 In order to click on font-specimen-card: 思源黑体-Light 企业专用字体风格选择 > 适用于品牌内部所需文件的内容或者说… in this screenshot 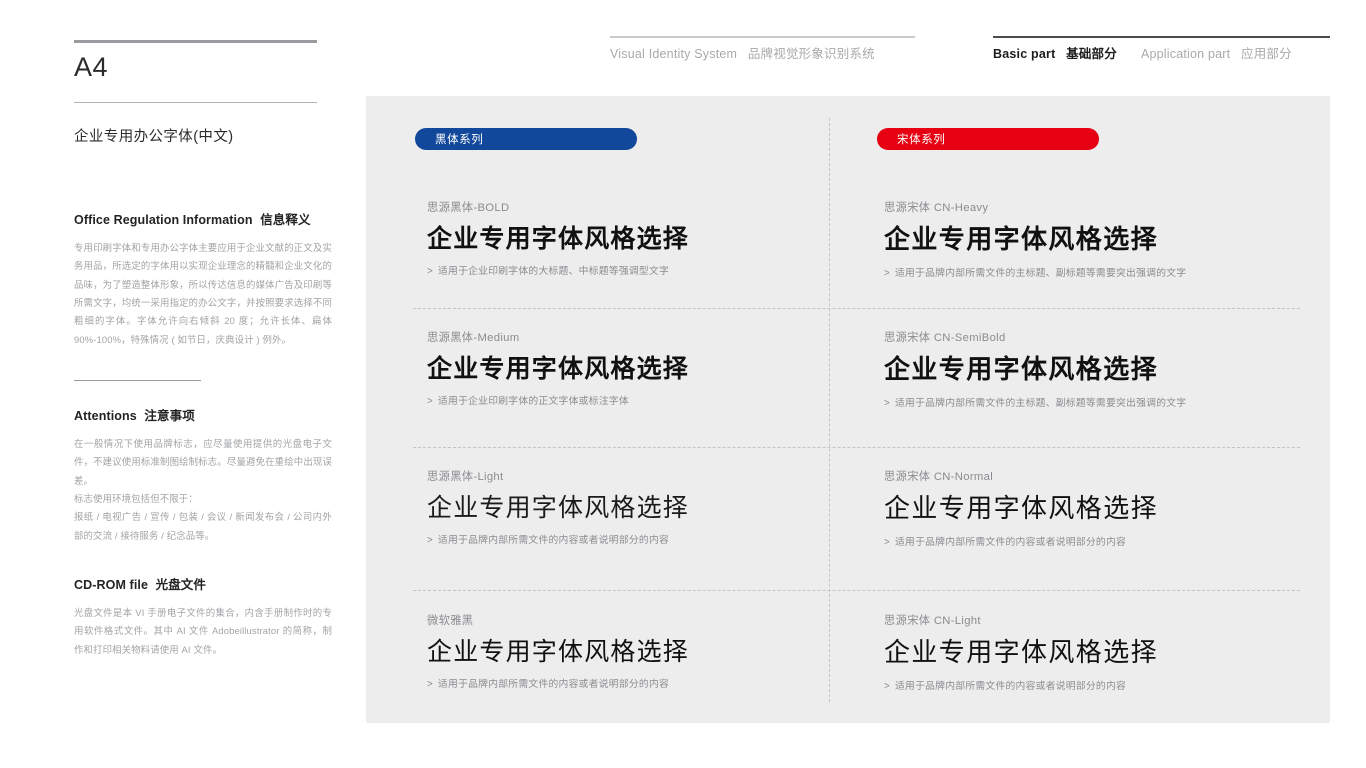, I will do `click(632, 507)`.